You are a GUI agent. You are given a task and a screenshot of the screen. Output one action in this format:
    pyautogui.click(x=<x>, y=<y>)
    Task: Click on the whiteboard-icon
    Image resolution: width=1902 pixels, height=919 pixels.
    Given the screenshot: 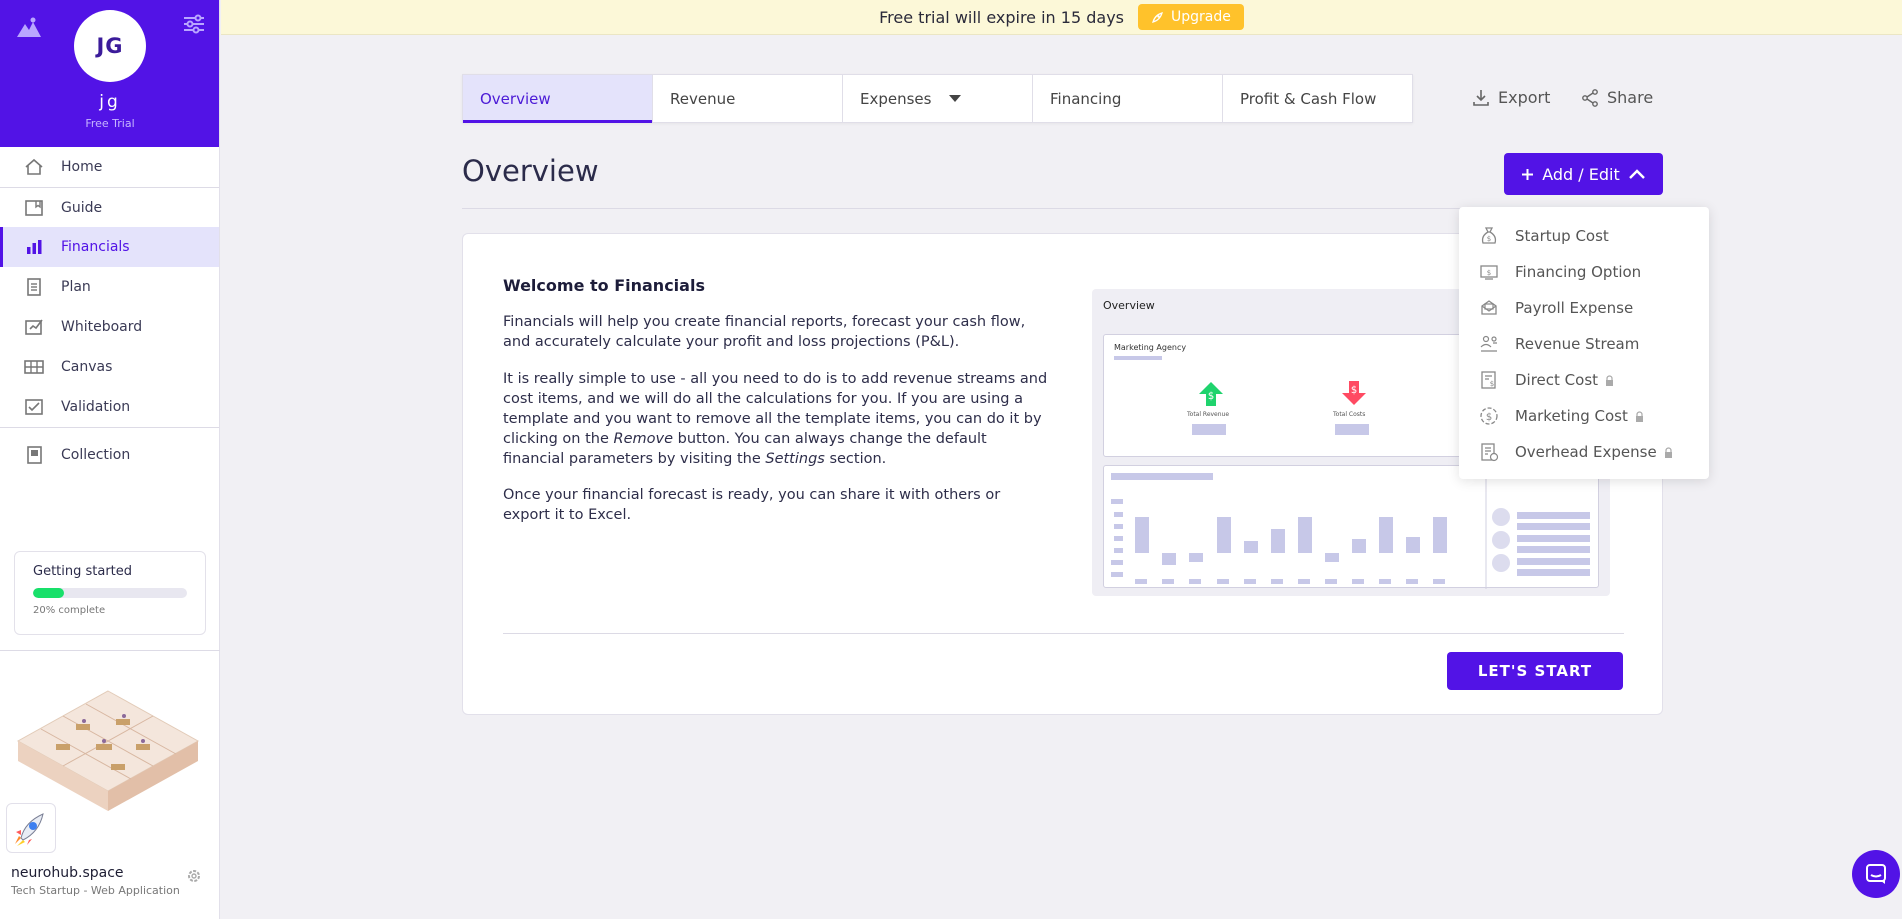 What is the action you would take?
    pyautogui.click(x=34, y=327)
    